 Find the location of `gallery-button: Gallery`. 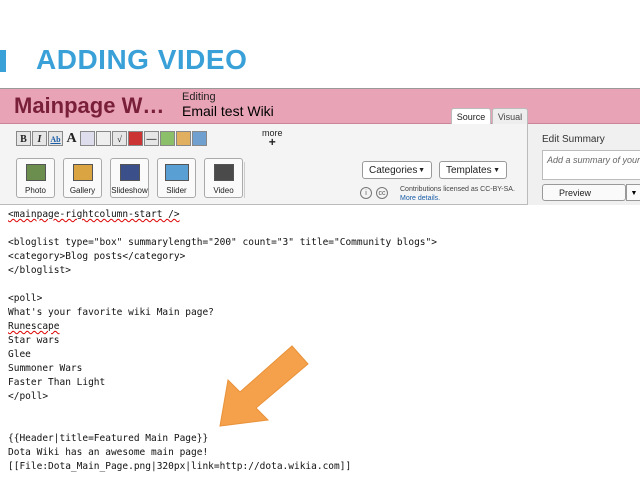

gallery-button: Gallery is located at coordinates (82, 178).